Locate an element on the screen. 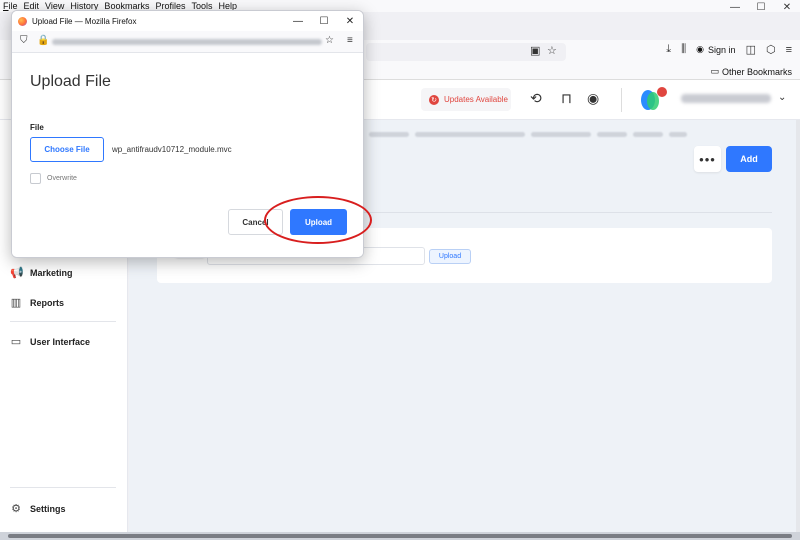 The width and height of the screenshot is (800, 540). panel-upload-button: Upload is located at coordinates (450, 256).